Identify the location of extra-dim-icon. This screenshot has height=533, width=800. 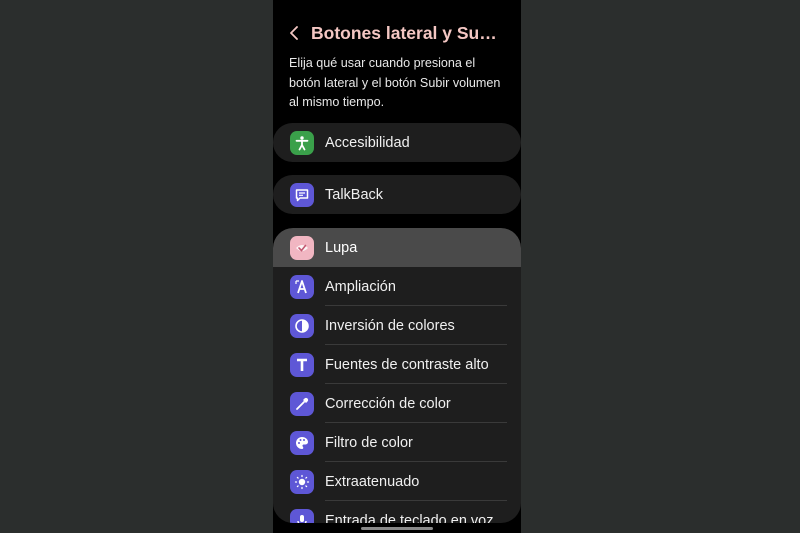
(302, 481).